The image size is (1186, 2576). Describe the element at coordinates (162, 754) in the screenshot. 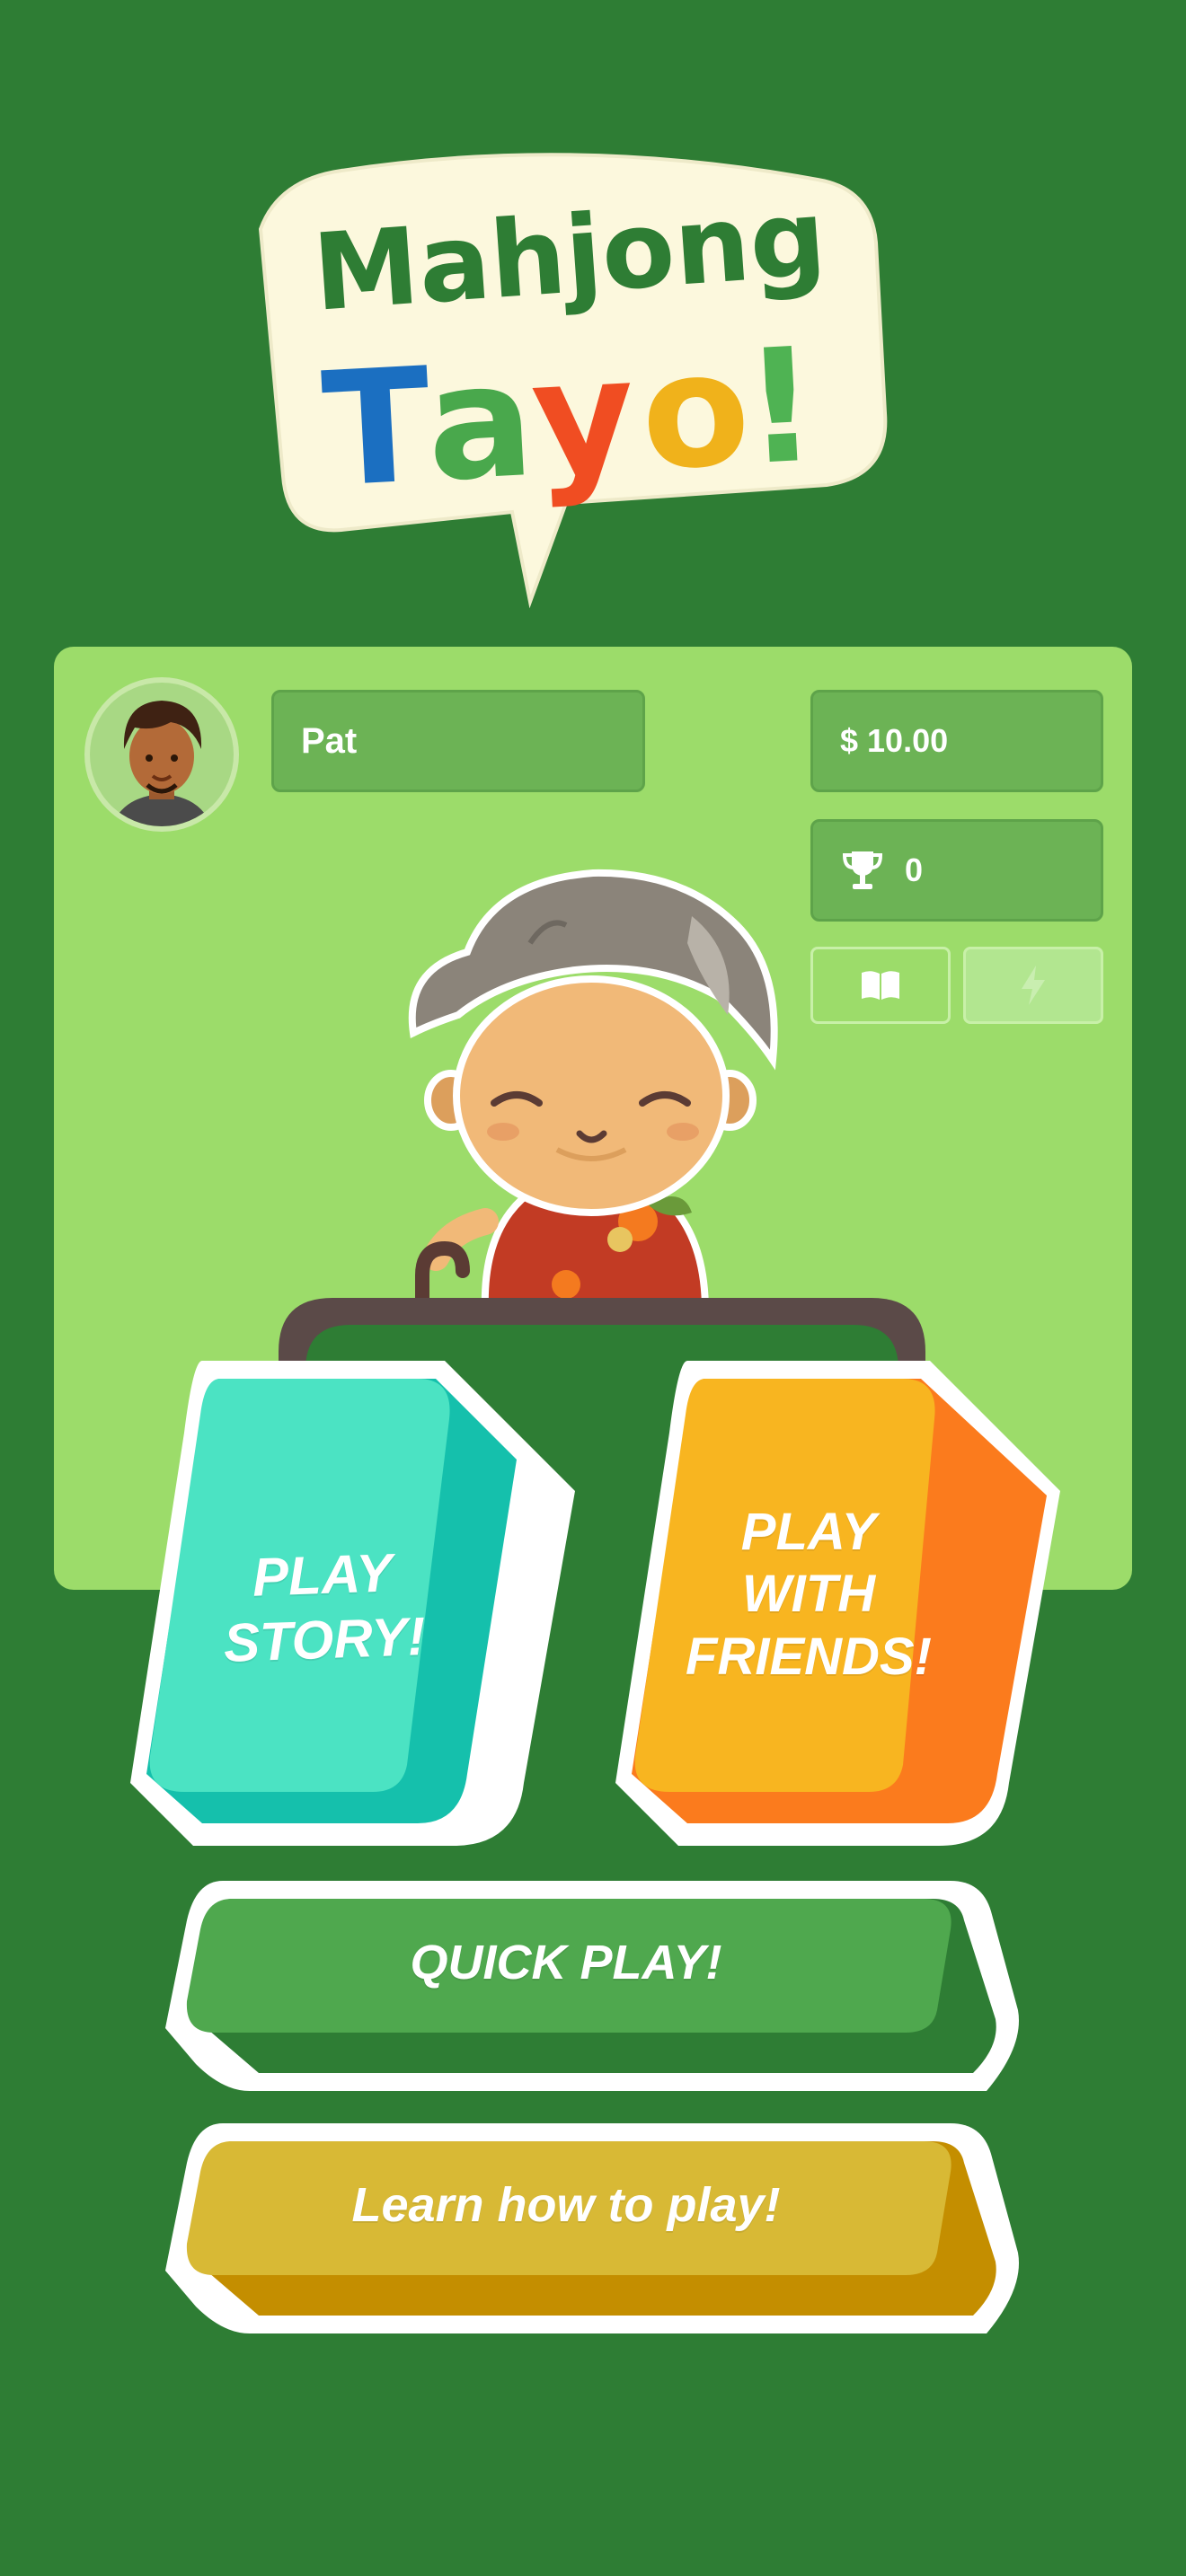

I see `player-avatar` at that location.